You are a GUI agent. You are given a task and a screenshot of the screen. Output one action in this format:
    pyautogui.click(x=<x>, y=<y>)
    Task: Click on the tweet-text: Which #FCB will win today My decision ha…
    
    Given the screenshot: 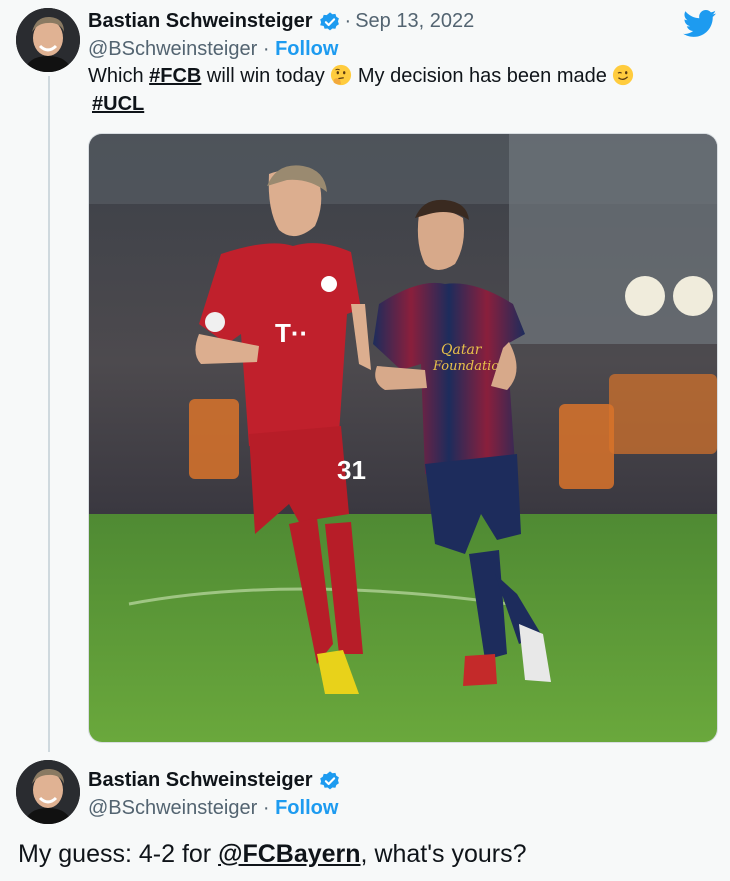 What is the action you would take?
    pyautogui.click(x=361, y=76)
    